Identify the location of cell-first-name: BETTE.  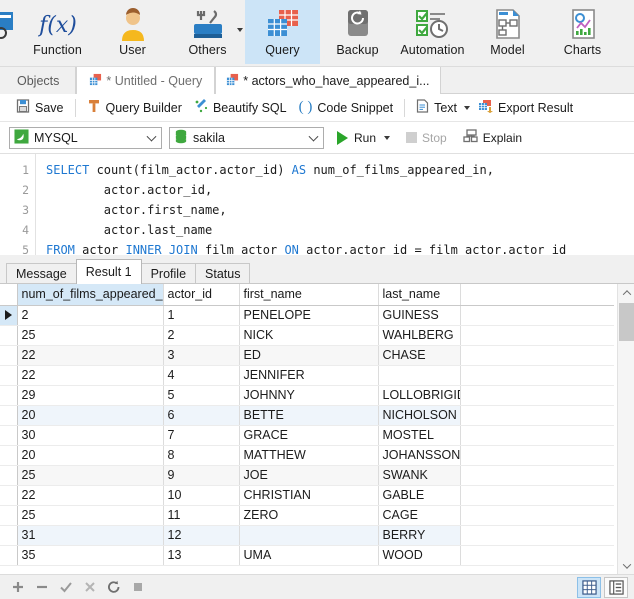
(309, 415).